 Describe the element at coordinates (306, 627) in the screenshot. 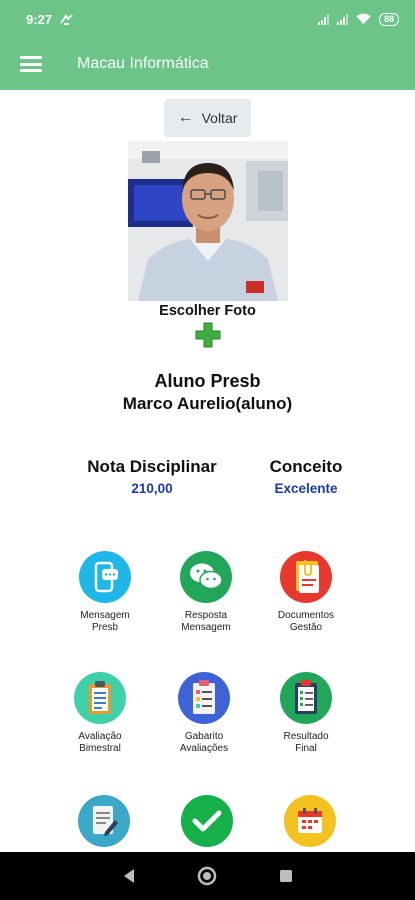

I see `menu-item-label-2: Gestão` at that location.